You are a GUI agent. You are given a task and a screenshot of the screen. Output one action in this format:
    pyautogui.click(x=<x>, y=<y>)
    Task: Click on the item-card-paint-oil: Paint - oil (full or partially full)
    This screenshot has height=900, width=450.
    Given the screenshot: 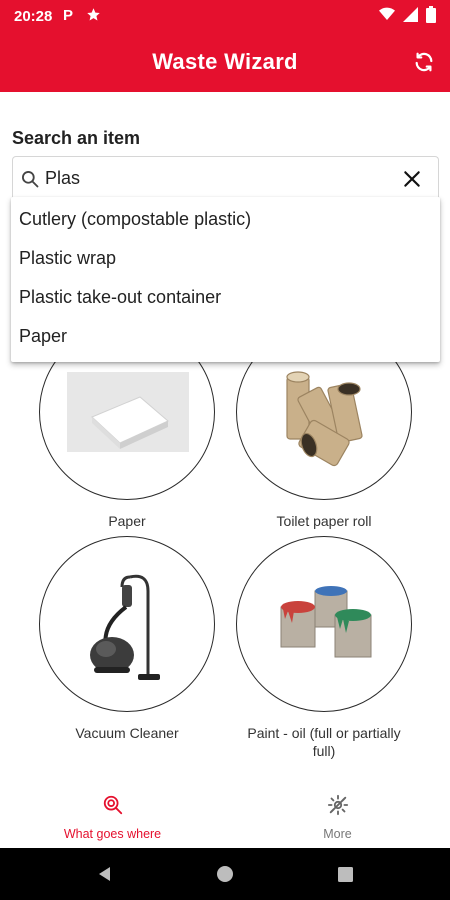 What is the action you would take?
    pyautogui.click(x=324, y=648)
    